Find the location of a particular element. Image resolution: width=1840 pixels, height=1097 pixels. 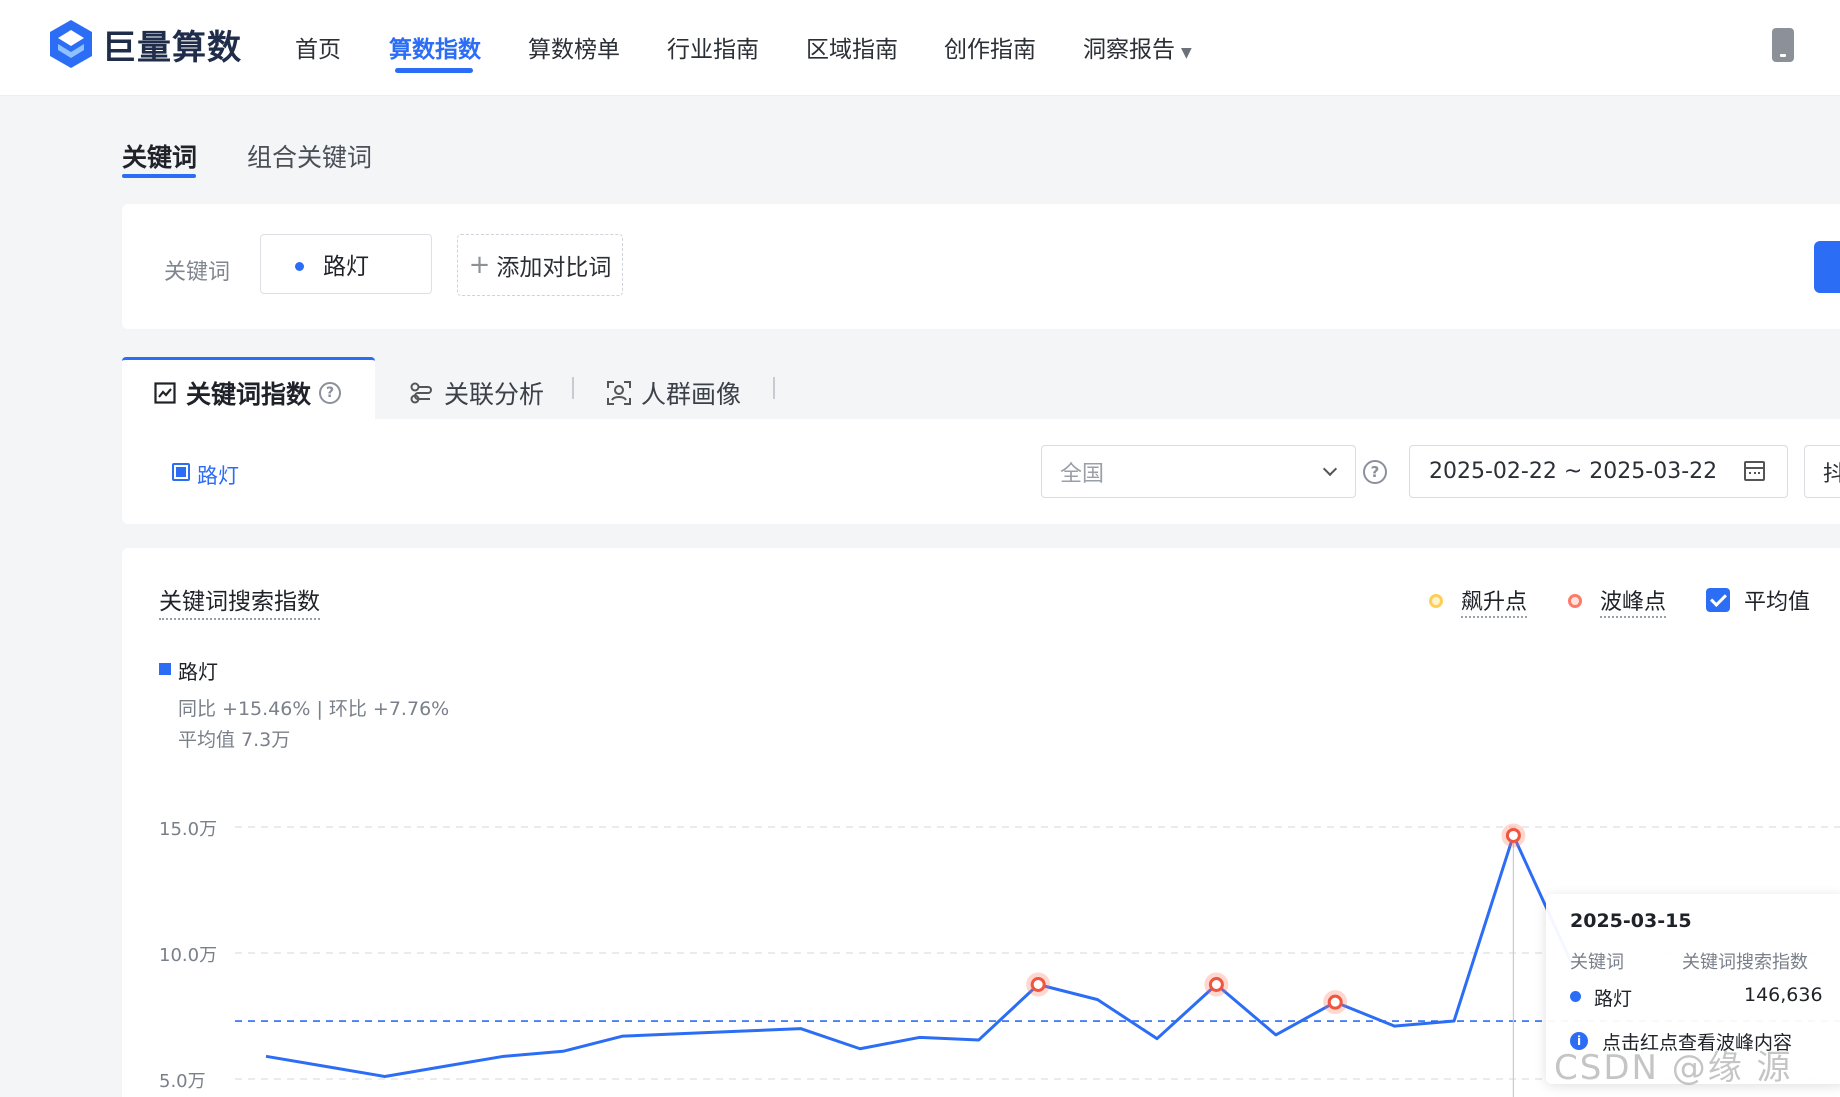

tooltip-series-dot is located at coordinates (1575, 996).